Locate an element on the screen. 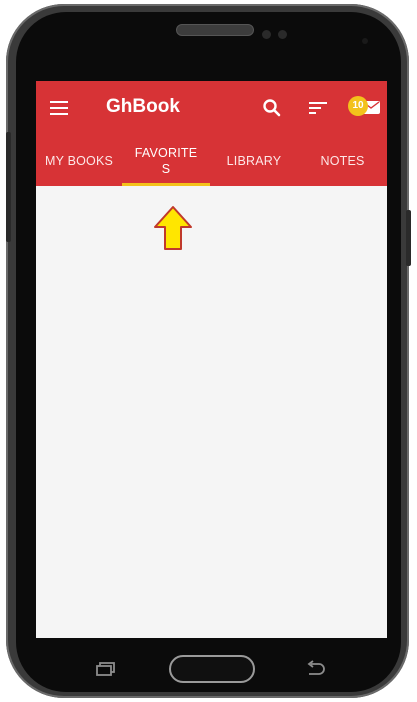 The width and height of the screenshot is (417, 702). light-sensor is located at coordinates (282, 34).